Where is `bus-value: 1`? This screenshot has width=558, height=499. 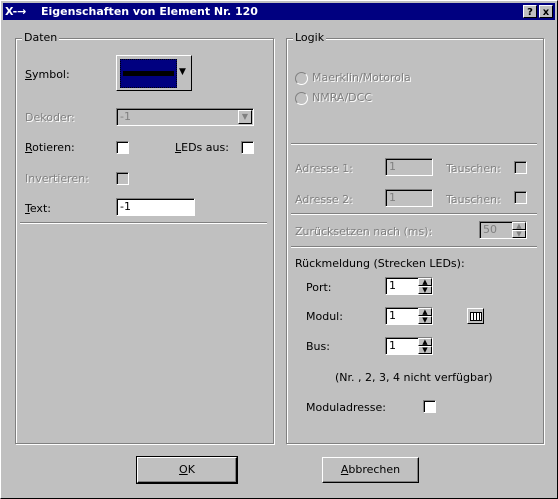 bus-value: 1 is located at coordinates (392, 345).